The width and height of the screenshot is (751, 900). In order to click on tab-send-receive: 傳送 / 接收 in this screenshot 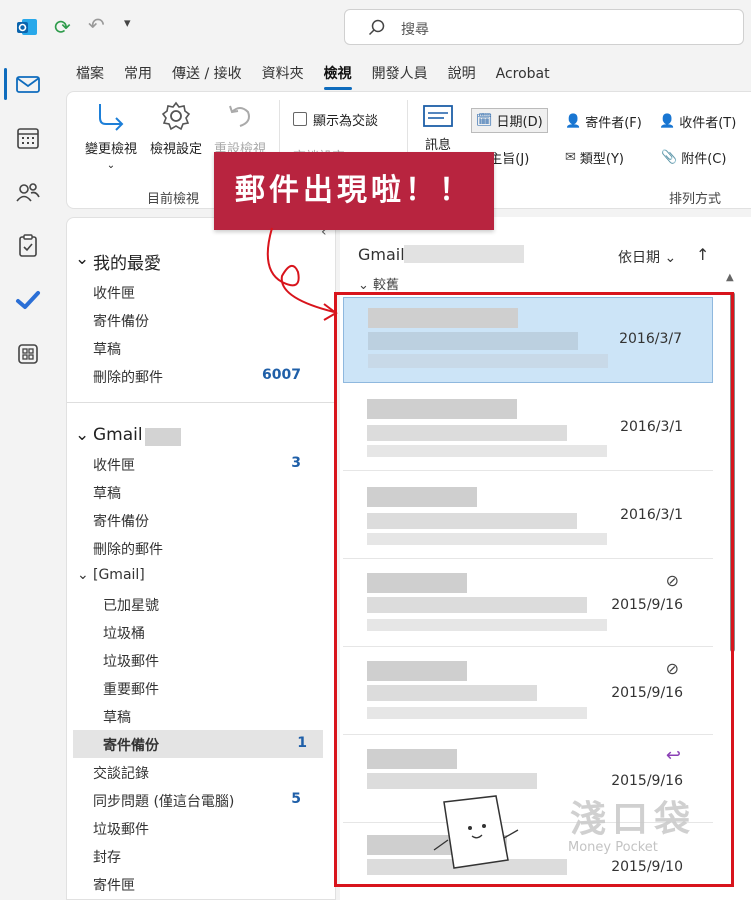, I will do `click(207, 74)`.